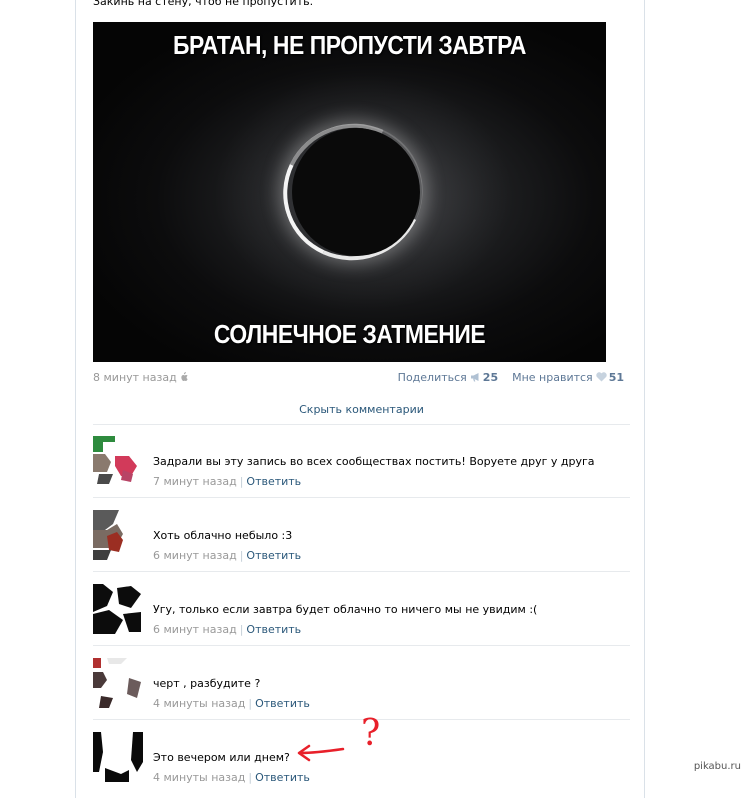 Image resolution: width=749 pixels, height=804 pixels. What do you see at coordinates (432, 377) in the screenshot?
I see `share-label: Поделиться` at bounding box center [432, 377].